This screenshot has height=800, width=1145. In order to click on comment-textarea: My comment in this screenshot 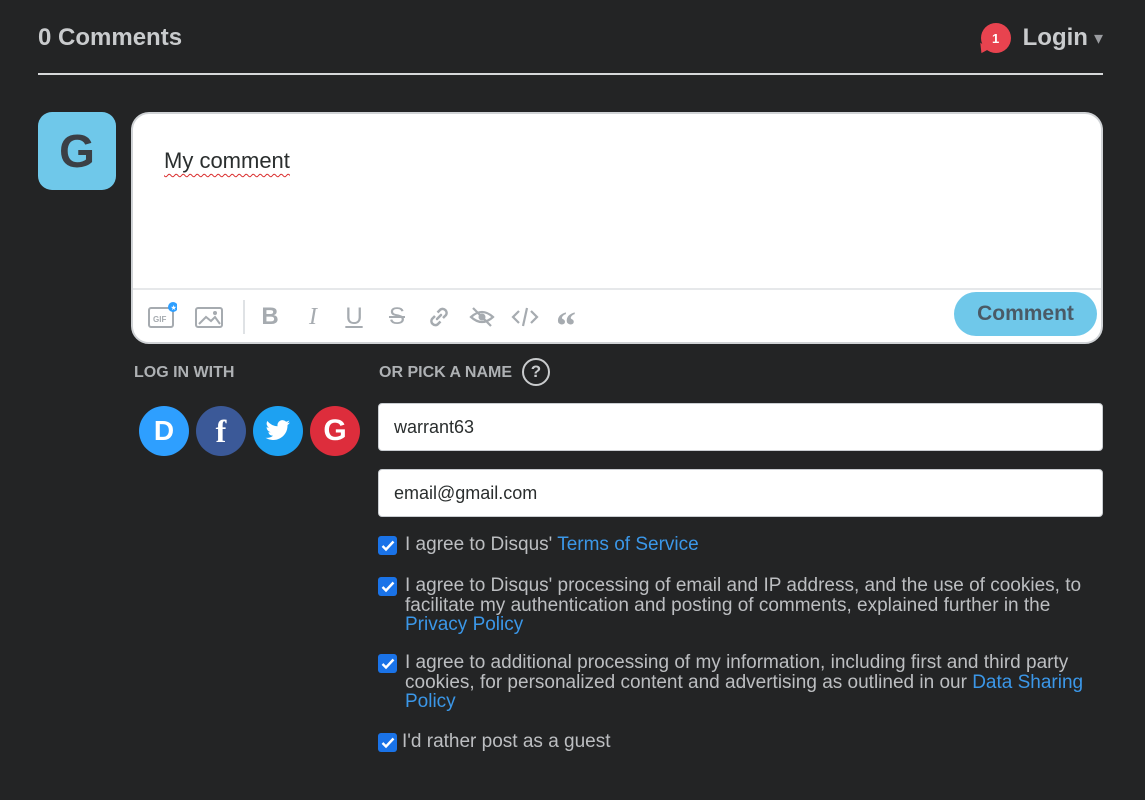, I will do `click(227, 161)`.